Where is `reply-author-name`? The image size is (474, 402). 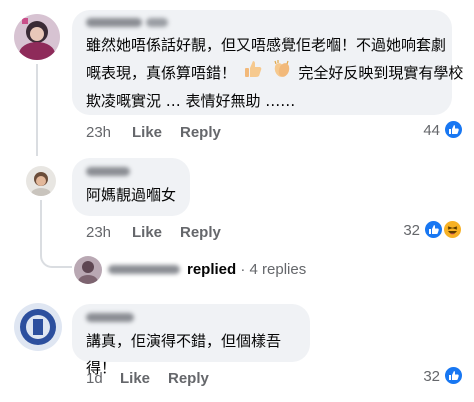
reply-author-name is located at coordinates (144, 269).